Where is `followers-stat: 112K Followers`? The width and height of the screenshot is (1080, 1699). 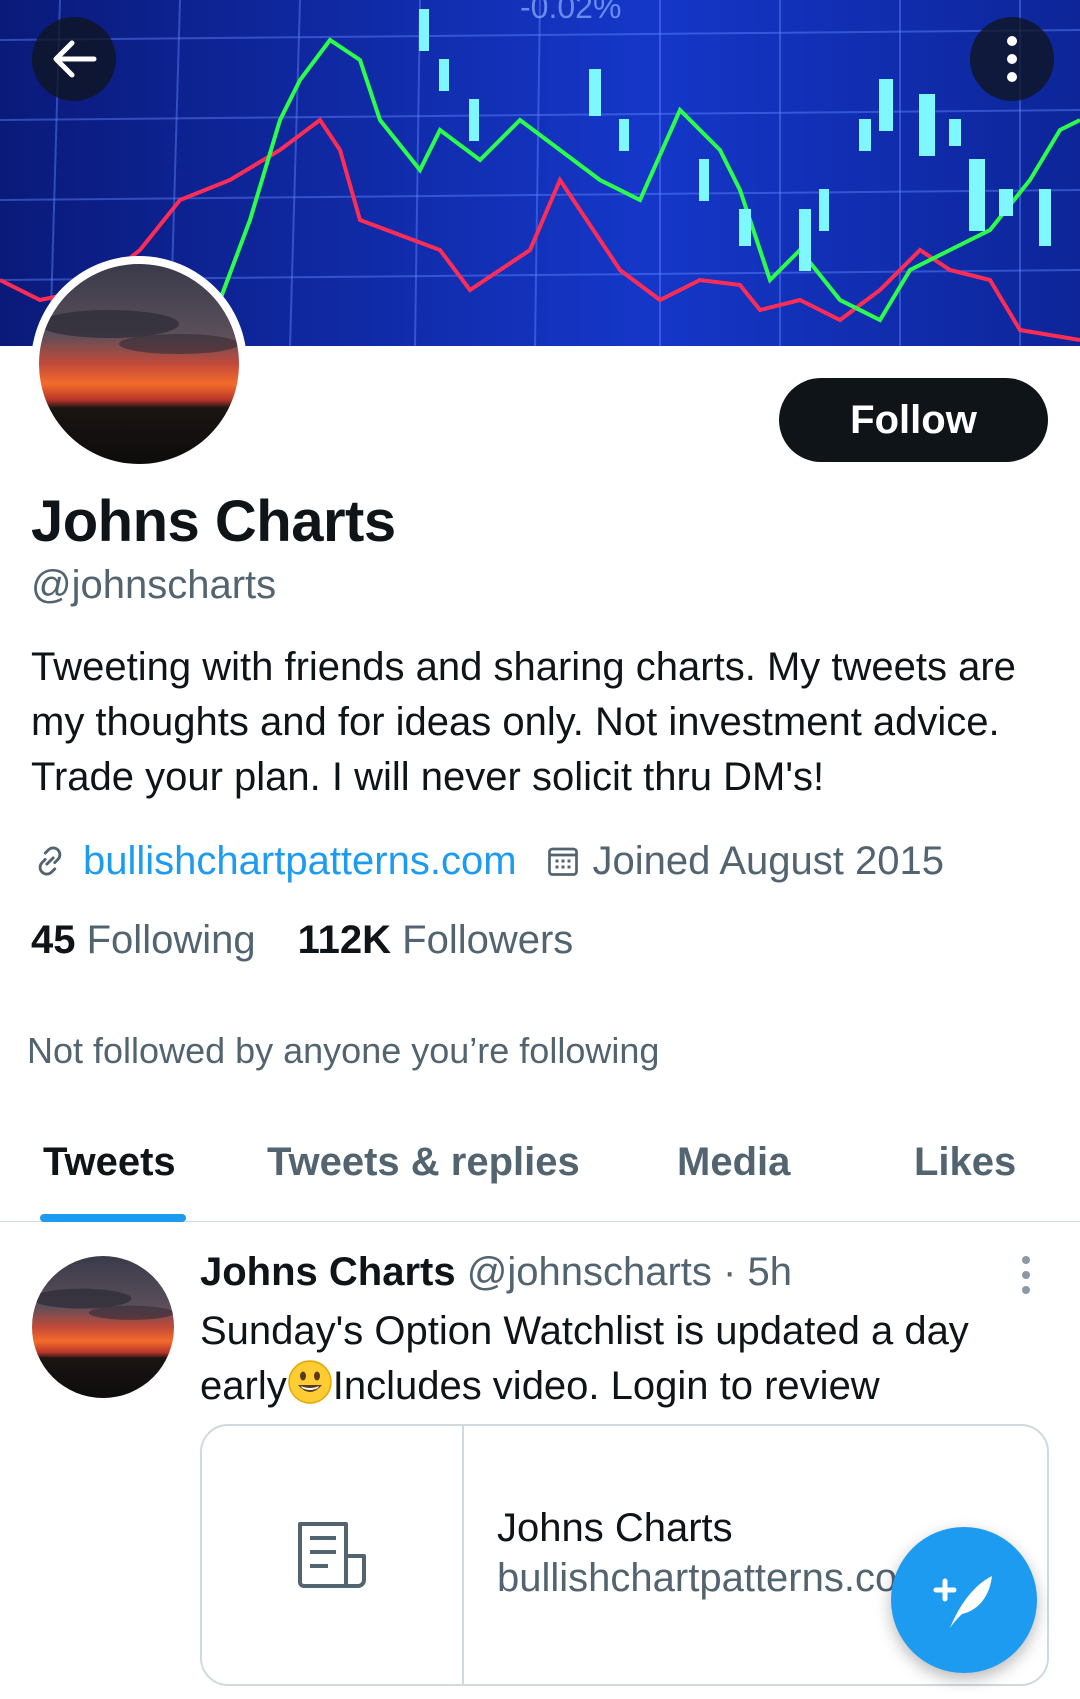 followers-stat: 112K Followers is located at coordinates (436, 940).